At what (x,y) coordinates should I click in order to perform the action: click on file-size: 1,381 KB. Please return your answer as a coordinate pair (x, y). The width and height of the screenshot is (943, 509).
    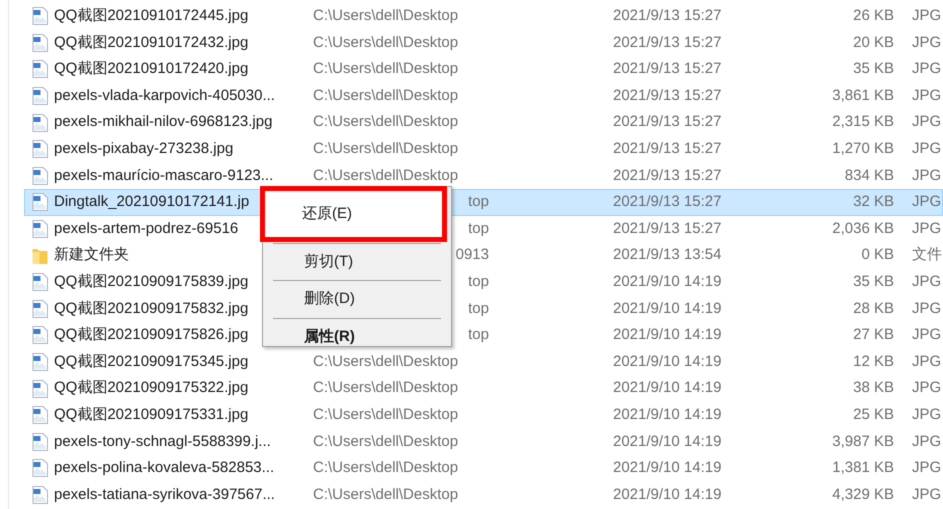
    Looking at the image, I should click on (863, 468).